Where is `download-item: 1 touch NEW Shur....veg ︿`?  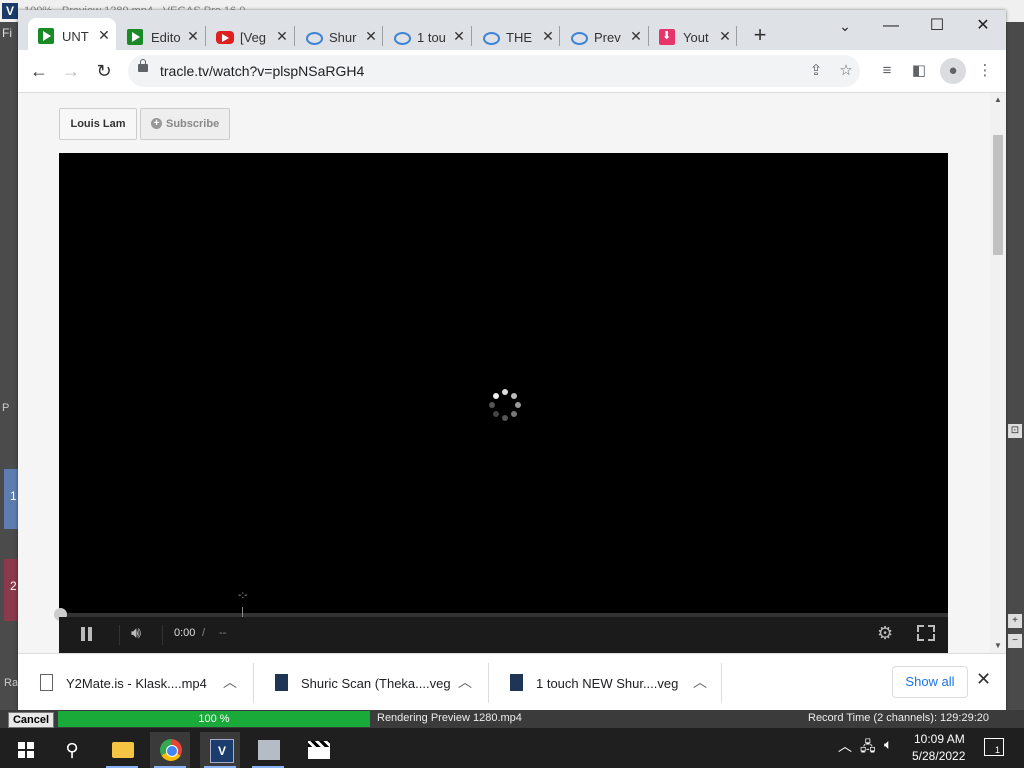
download-item: 1 touch NEW Shur....veg ︿ is located at coordinates (605, 682).